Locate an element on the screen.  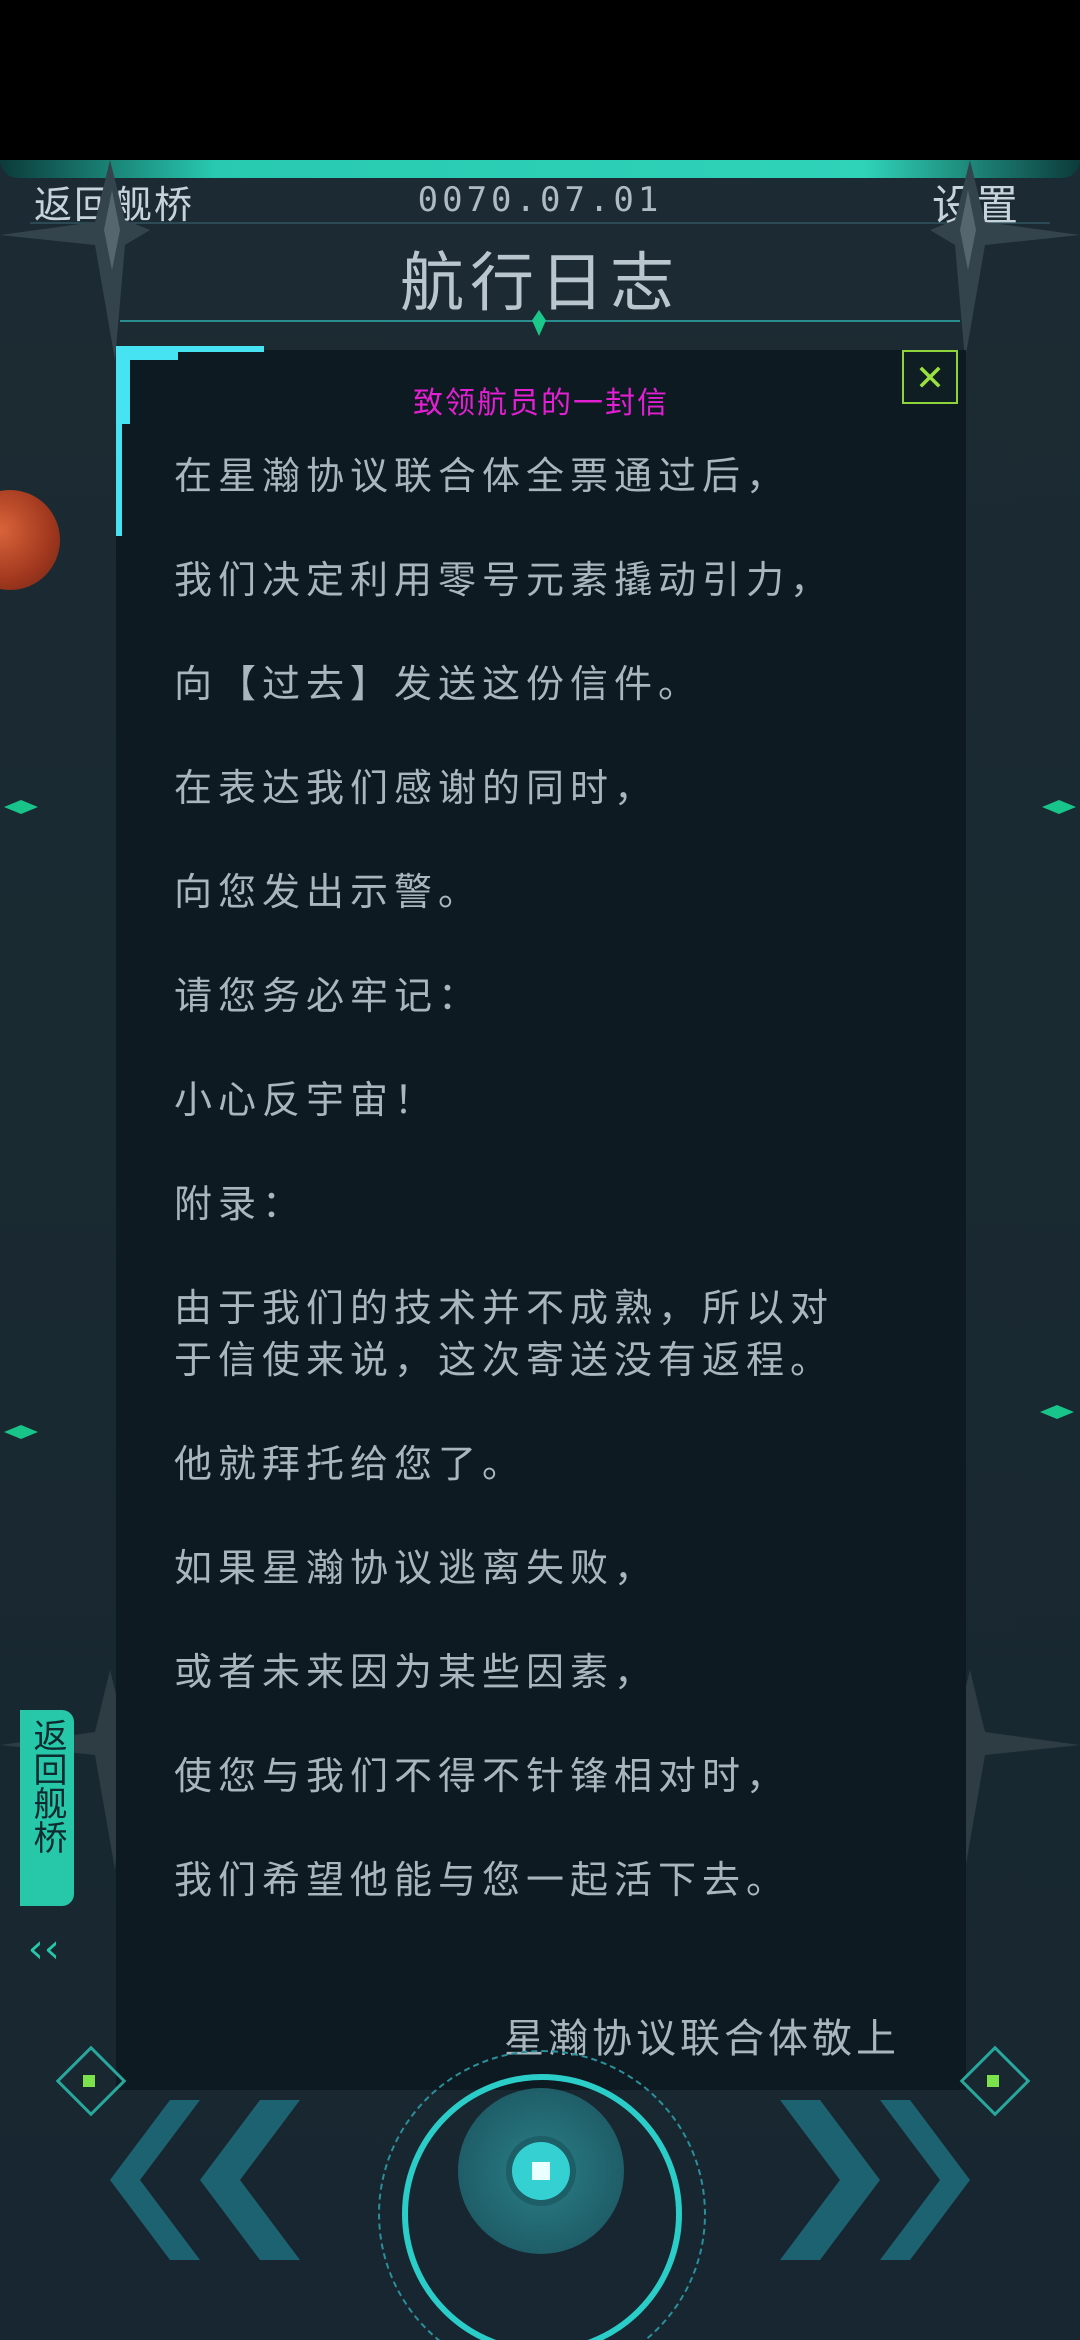
letter-line: 小心反宇宙！ is located at coordinates (306, 1100).